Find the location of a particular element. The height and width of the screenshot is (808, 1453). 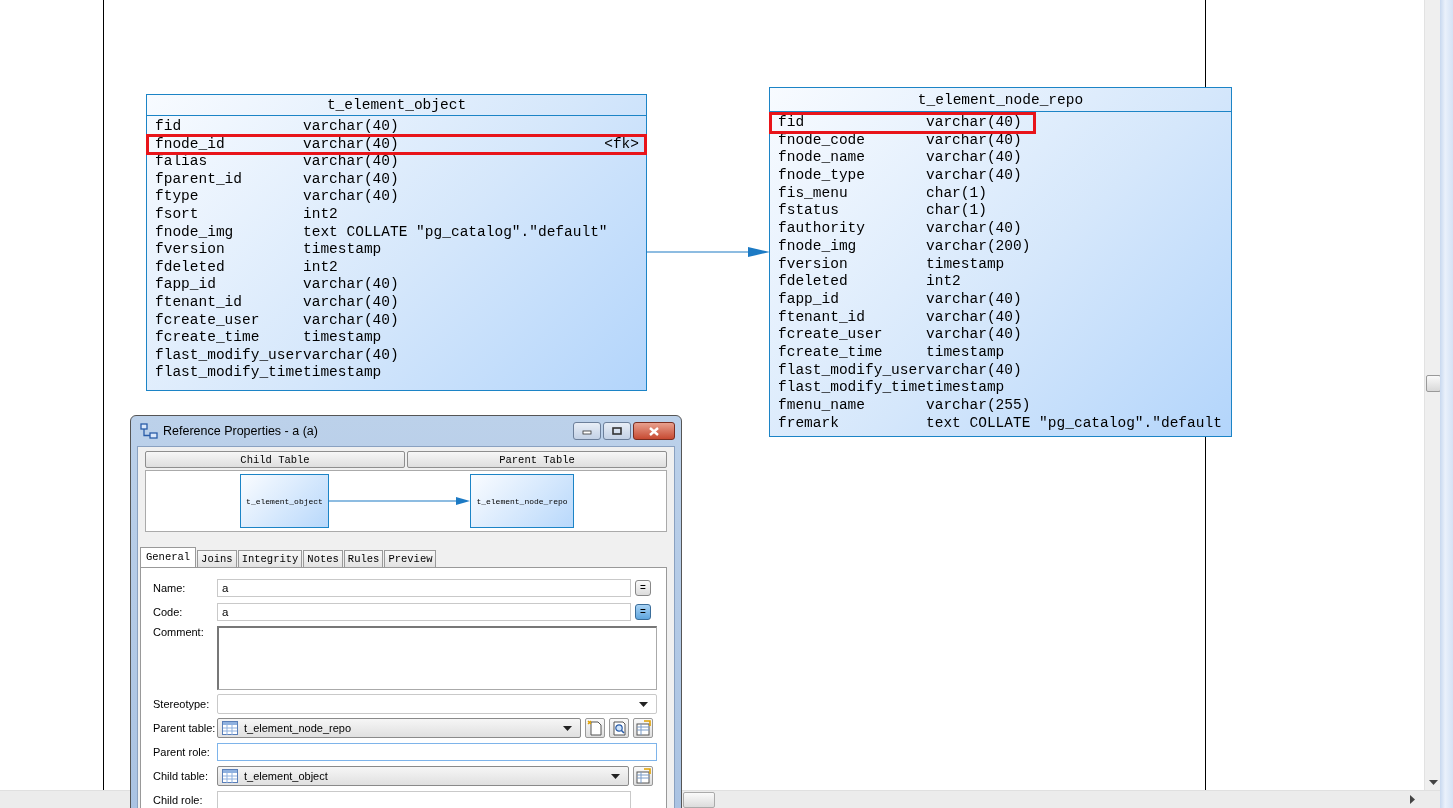

column-name: fnode_type is located at coordinates (822, 176).